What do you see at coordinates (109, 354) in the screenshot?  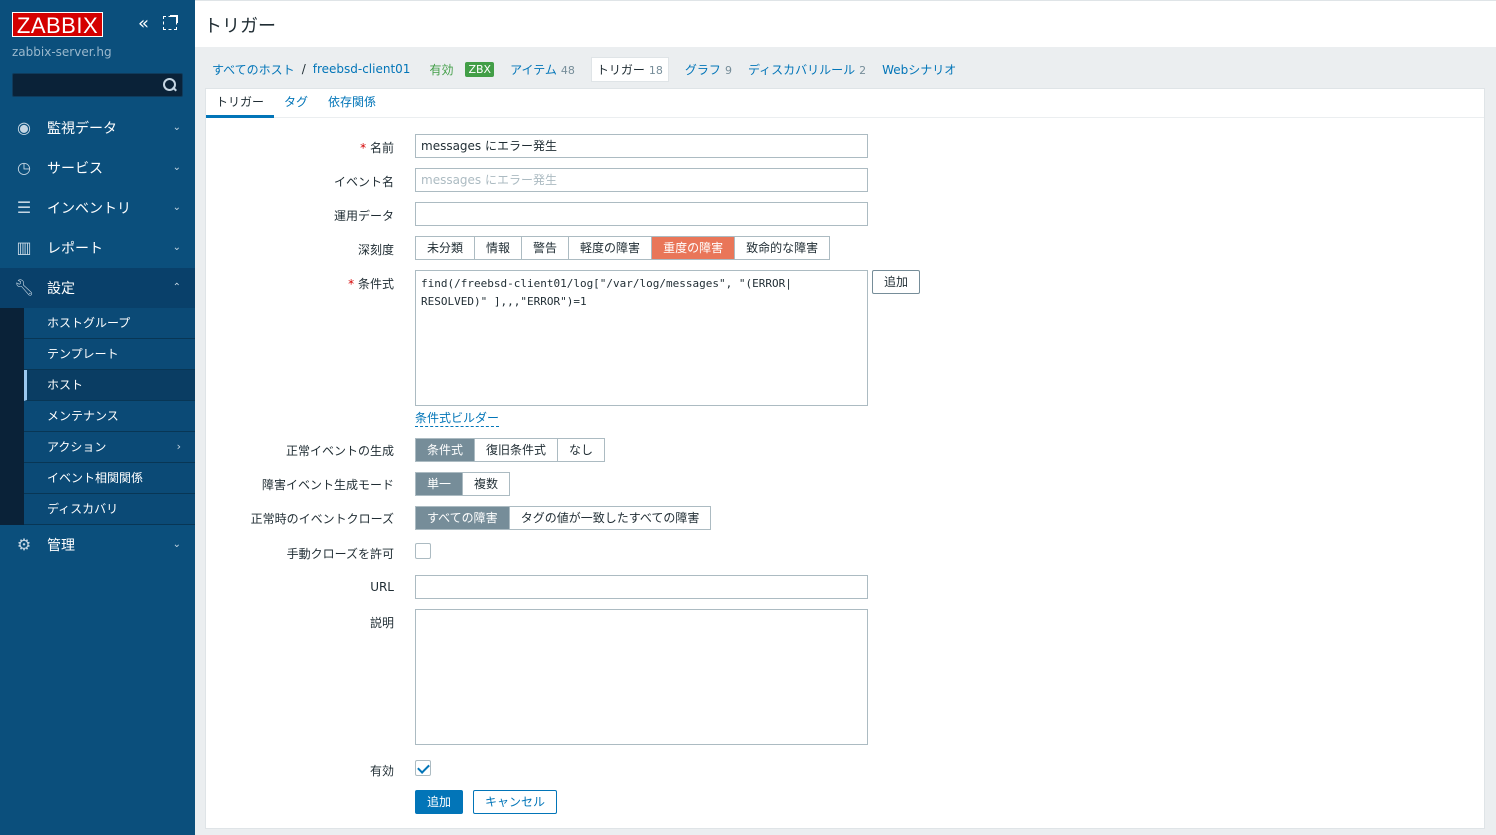 I see `submenu-templates: テンプレート` at bounding box center [109, 354].